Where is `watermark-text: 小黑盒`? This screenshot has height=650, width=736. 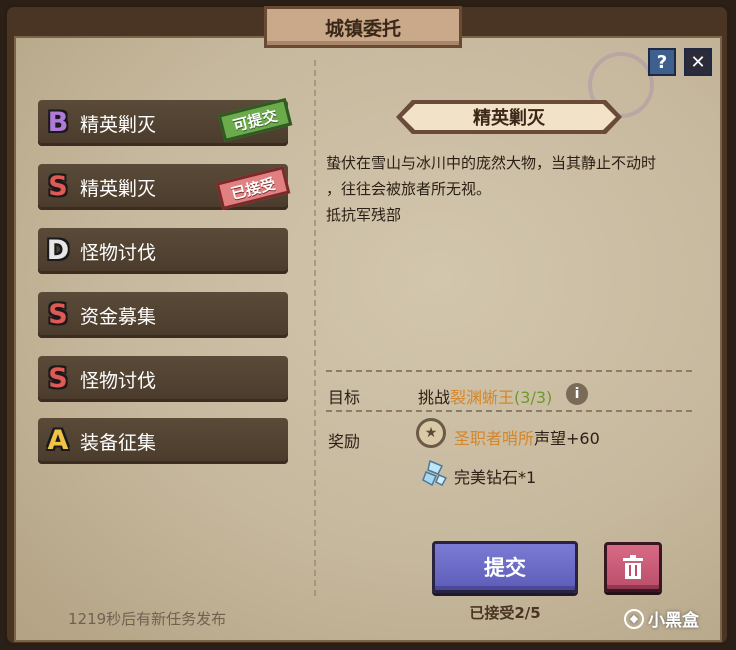 watermark-text: 小黑盒 is located at coordinates (673, 621).